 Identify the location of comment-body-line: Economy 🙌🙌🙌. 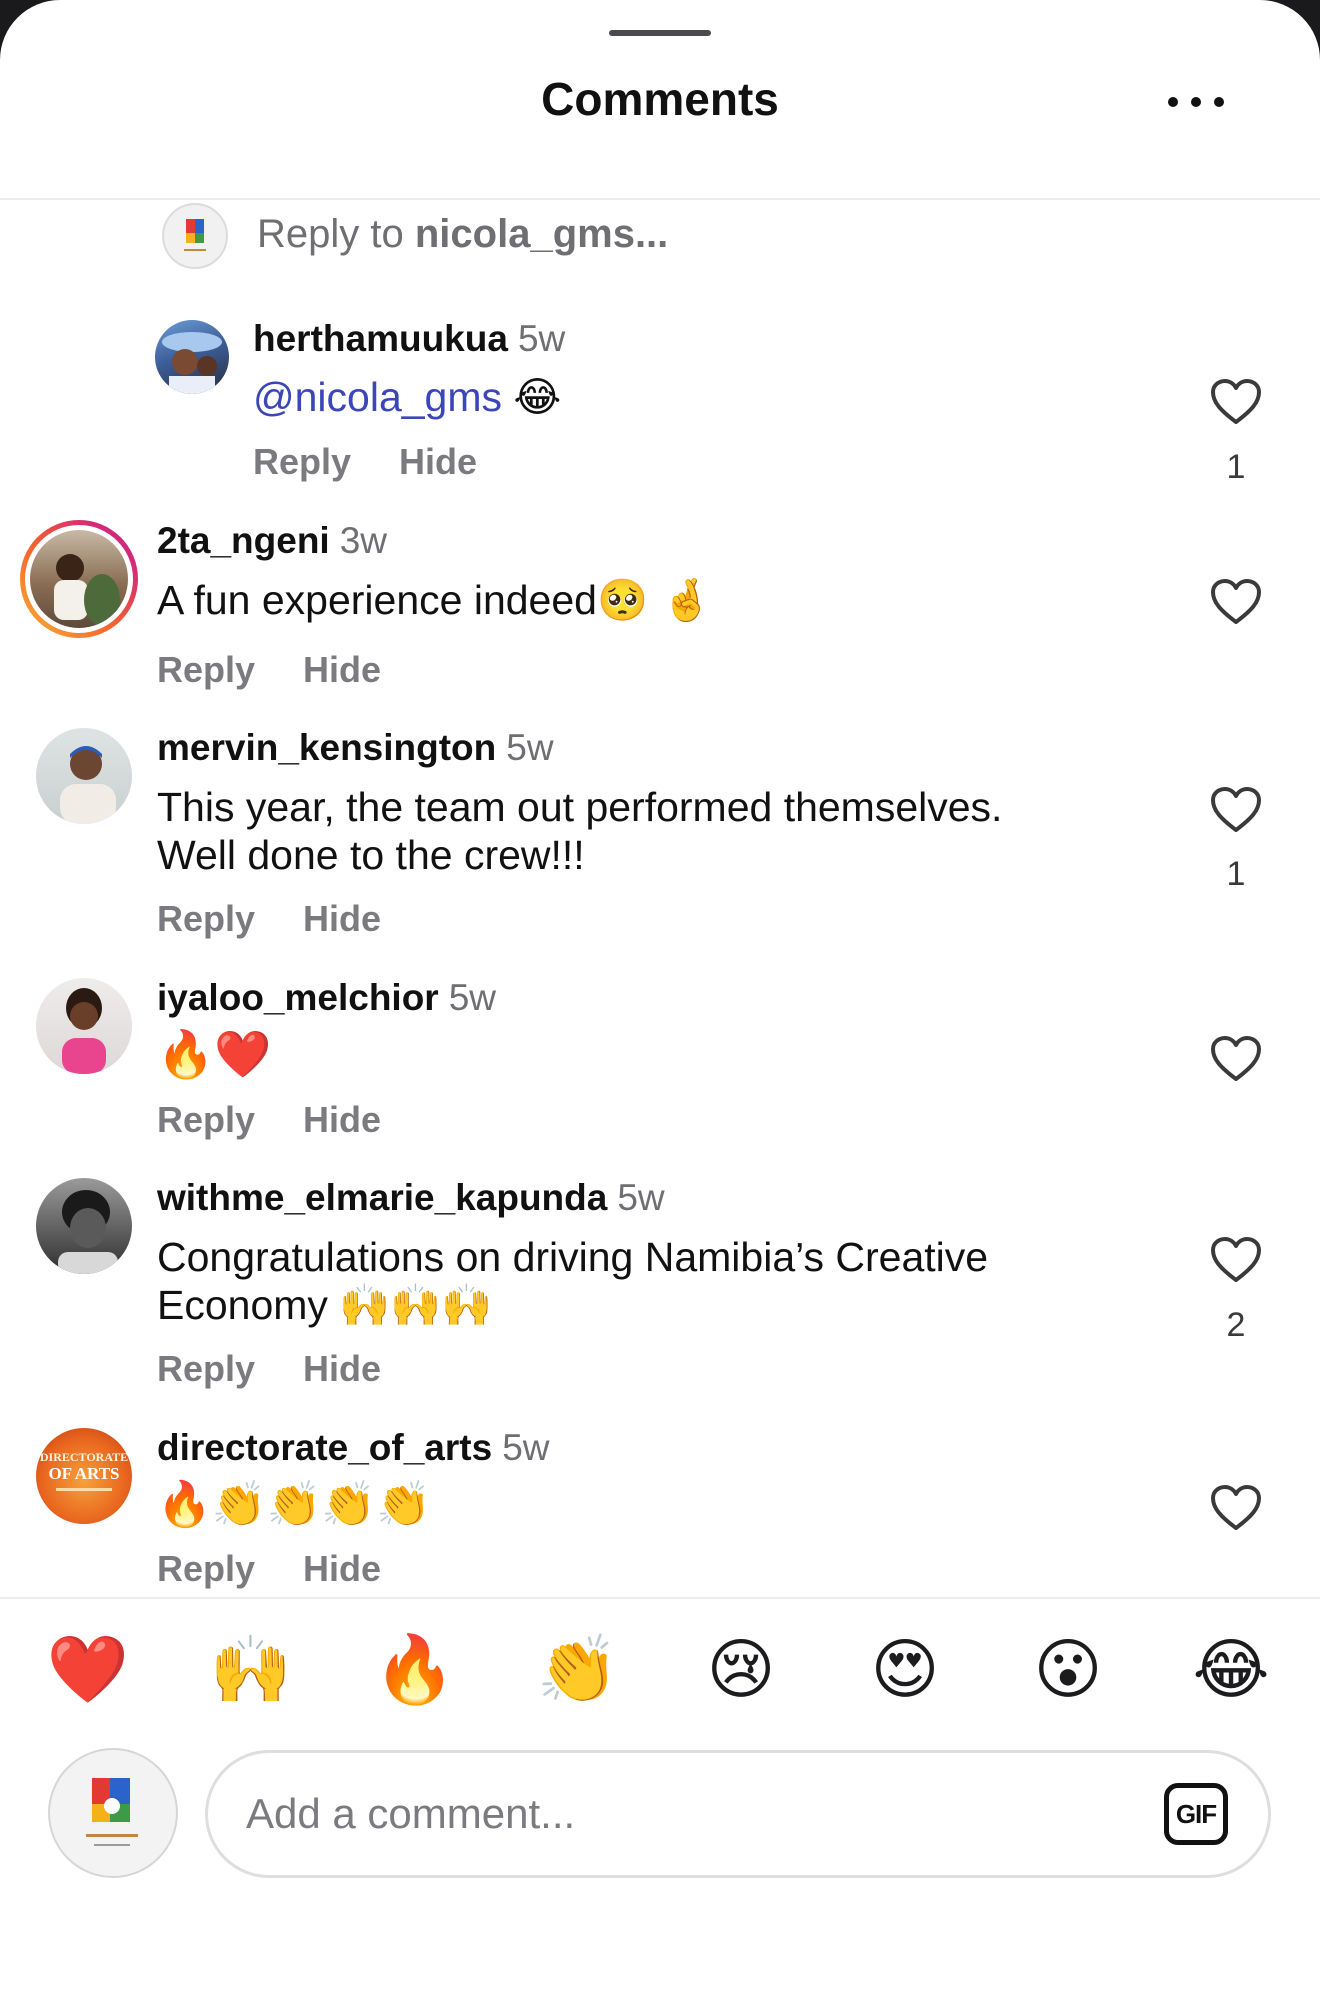
(572, 1305).